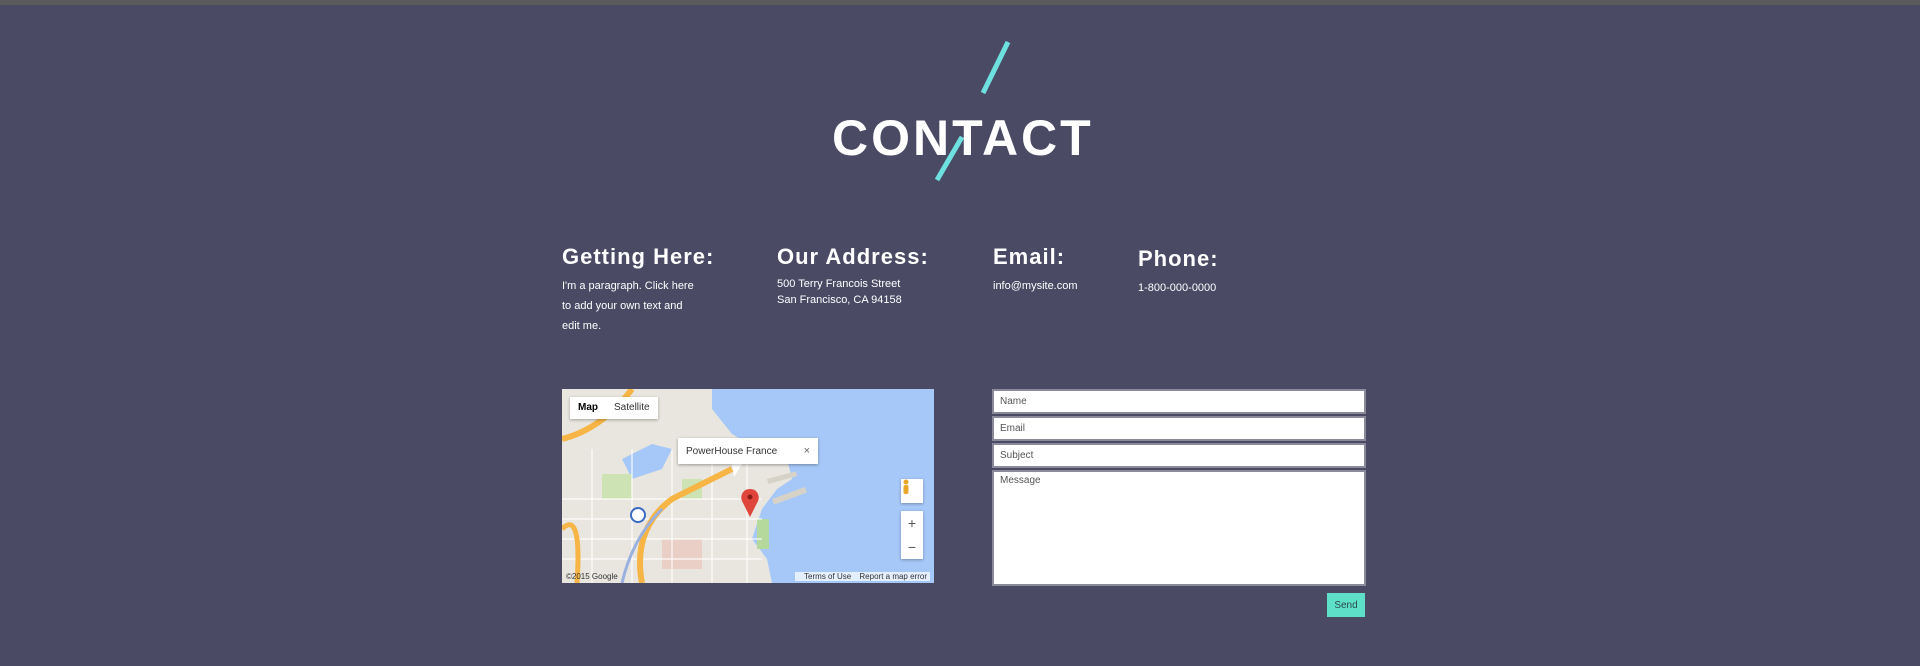 The image size is (1920, 666). I want to click on zoom-in-button: +, so click(912, 523).